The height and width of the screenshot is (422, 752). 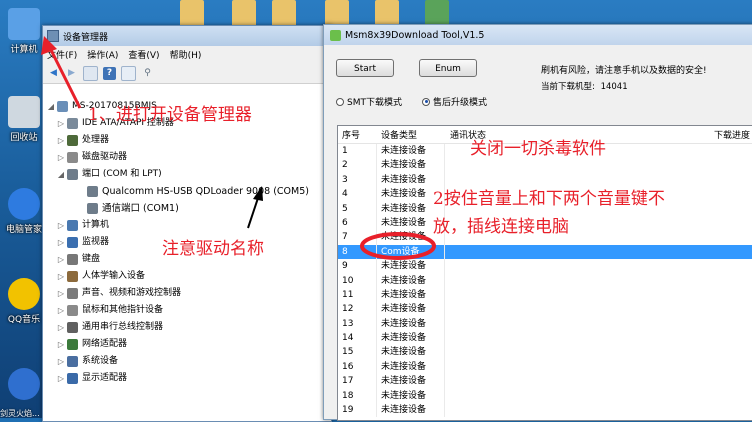 I want to click on start-button: Start, so click(x=365, y=68).